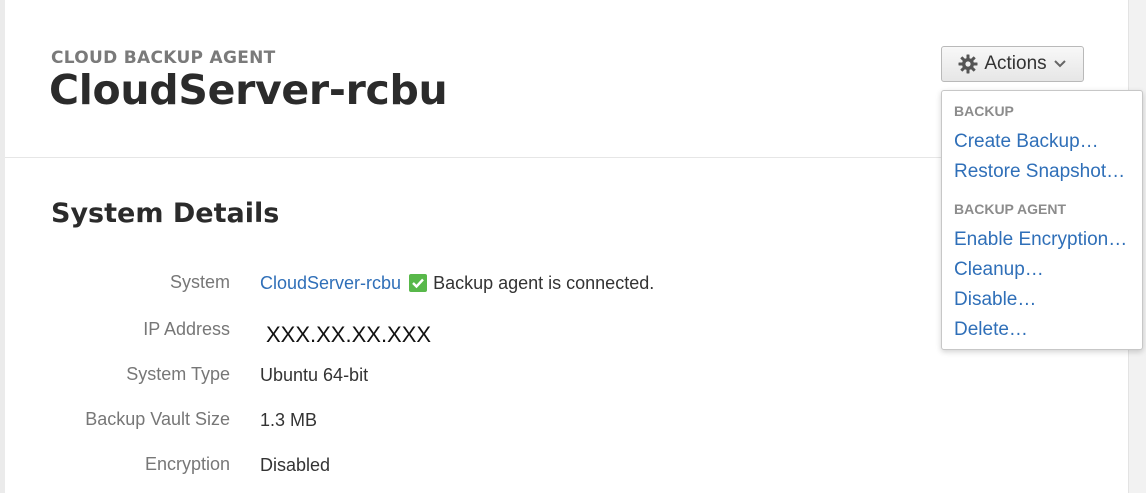 Image resolution: width=1146 pixels, height=493 pixels. What do you see at coordinates (163, 58) in the screenshot?
I see `page-eyebrow: CLOUD BACKUP AGENT` at bounding box center [163, 58].